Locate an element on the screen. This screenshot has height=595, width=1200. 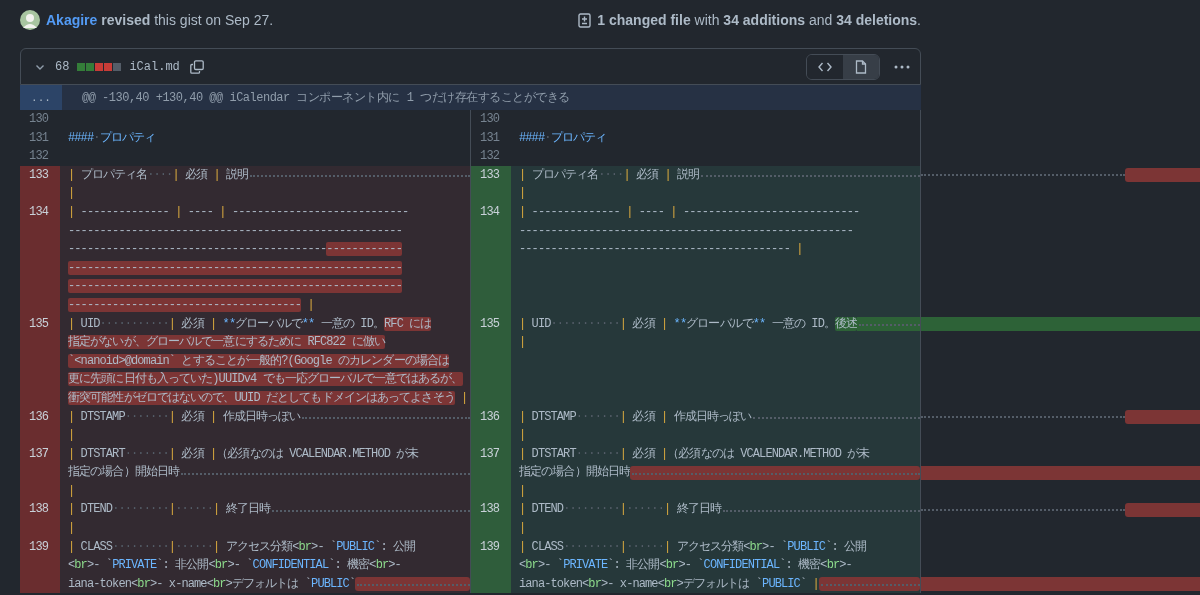
user-link: Akagire is located at coordinates (72, 20).